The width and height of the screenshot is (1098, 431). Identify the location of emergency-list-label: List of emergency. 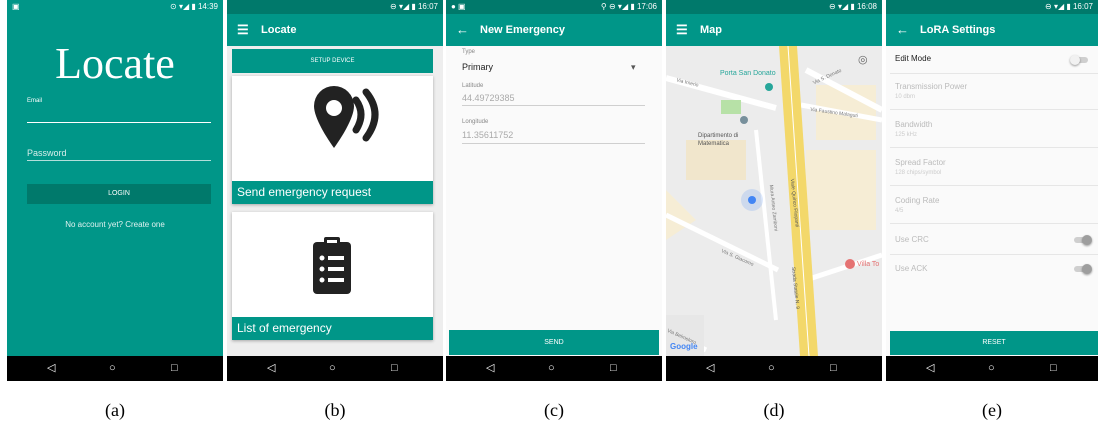
(332, 328).